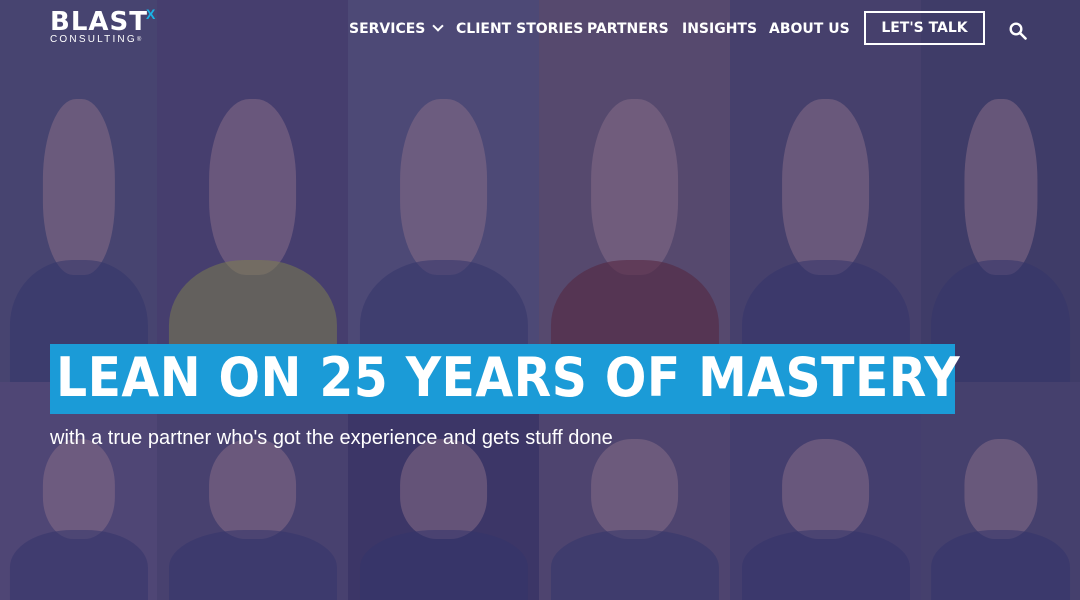 The width and height of the screenshot is (1080, 600). I want to click on chevron-down-icon, so click(438, 26).